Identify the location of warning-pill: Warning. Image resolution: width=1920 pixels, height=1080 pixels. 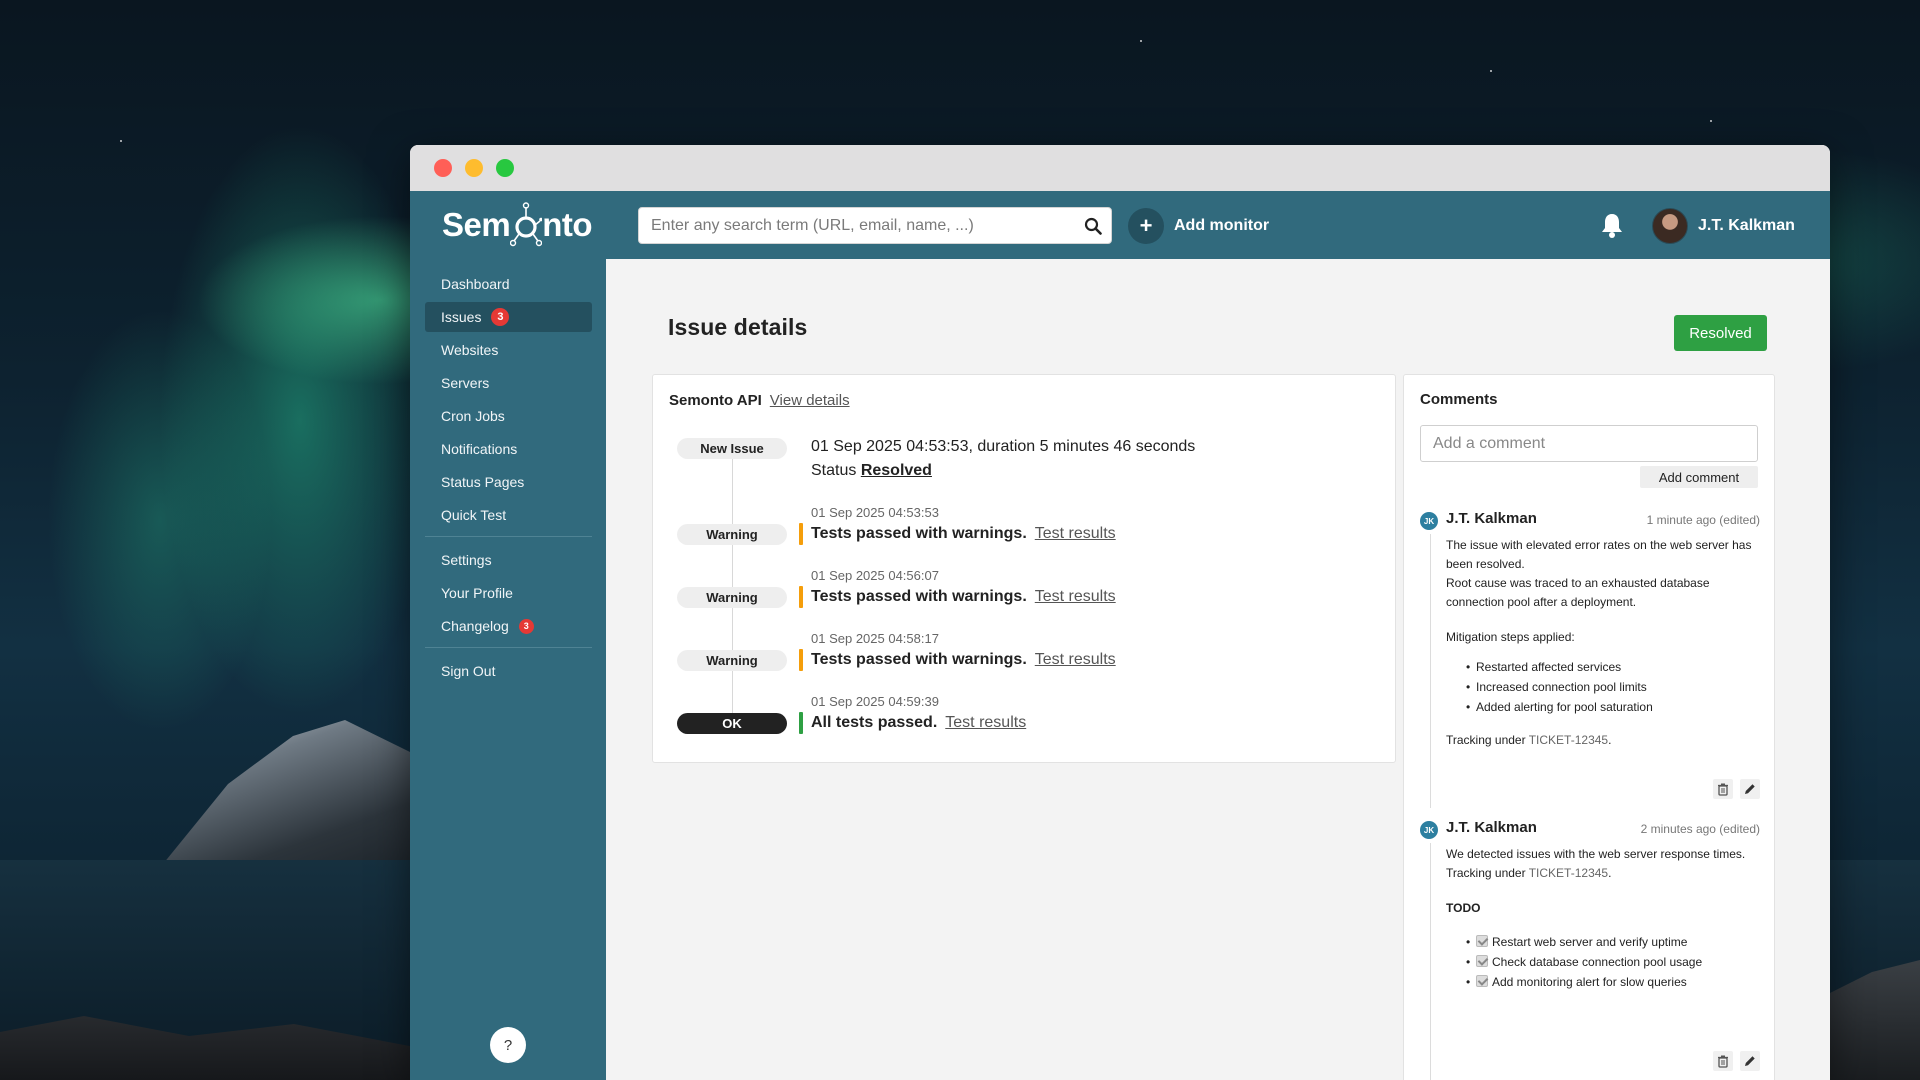
(732, 660).